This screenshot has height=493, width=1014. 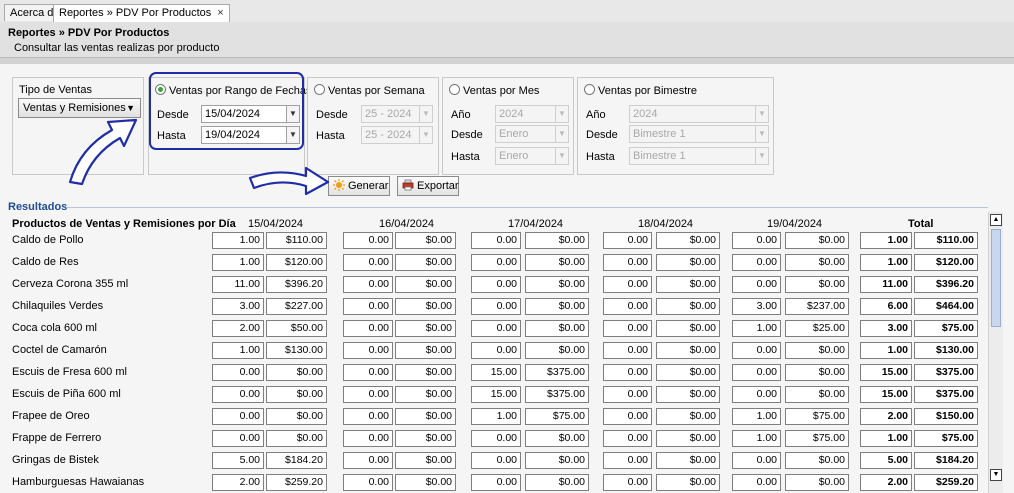 What do you see at coordinates (532, 134) in the screenshot?
I see `mes-desde-field: Enero ▼` at bounding box center [532, 134].